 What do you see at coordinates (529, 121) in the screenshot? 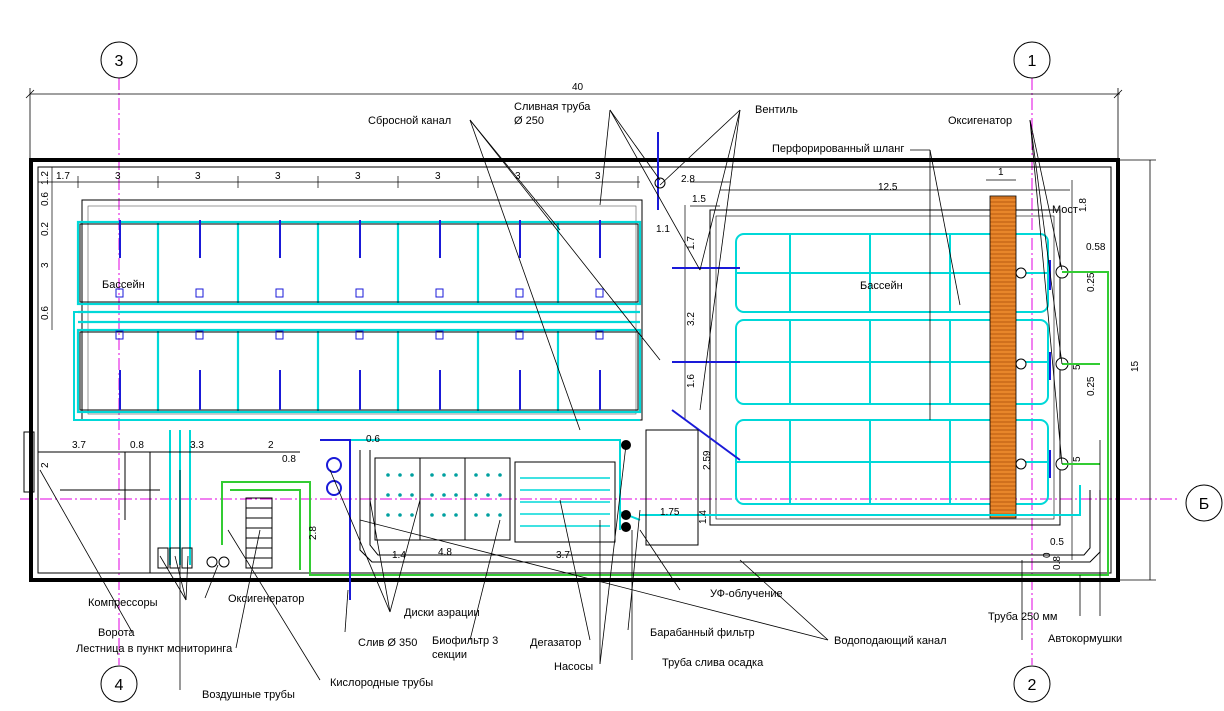
I see `label-drain-pipe-dia: Ø 250` at bounding box center [529, 121].